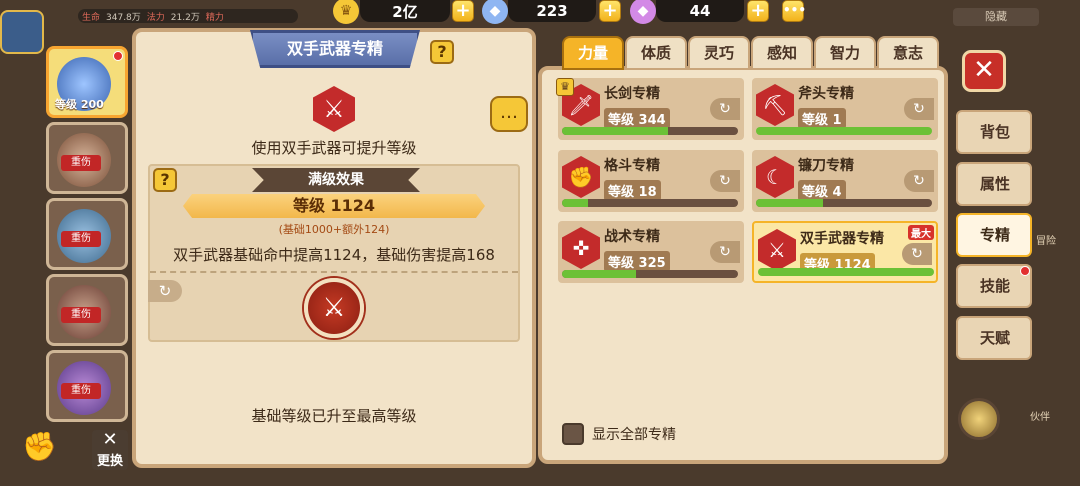  Describe the element at coordinates (335, 49) in the screenshot. I see `detail-title: 双手武器专精` at that location.